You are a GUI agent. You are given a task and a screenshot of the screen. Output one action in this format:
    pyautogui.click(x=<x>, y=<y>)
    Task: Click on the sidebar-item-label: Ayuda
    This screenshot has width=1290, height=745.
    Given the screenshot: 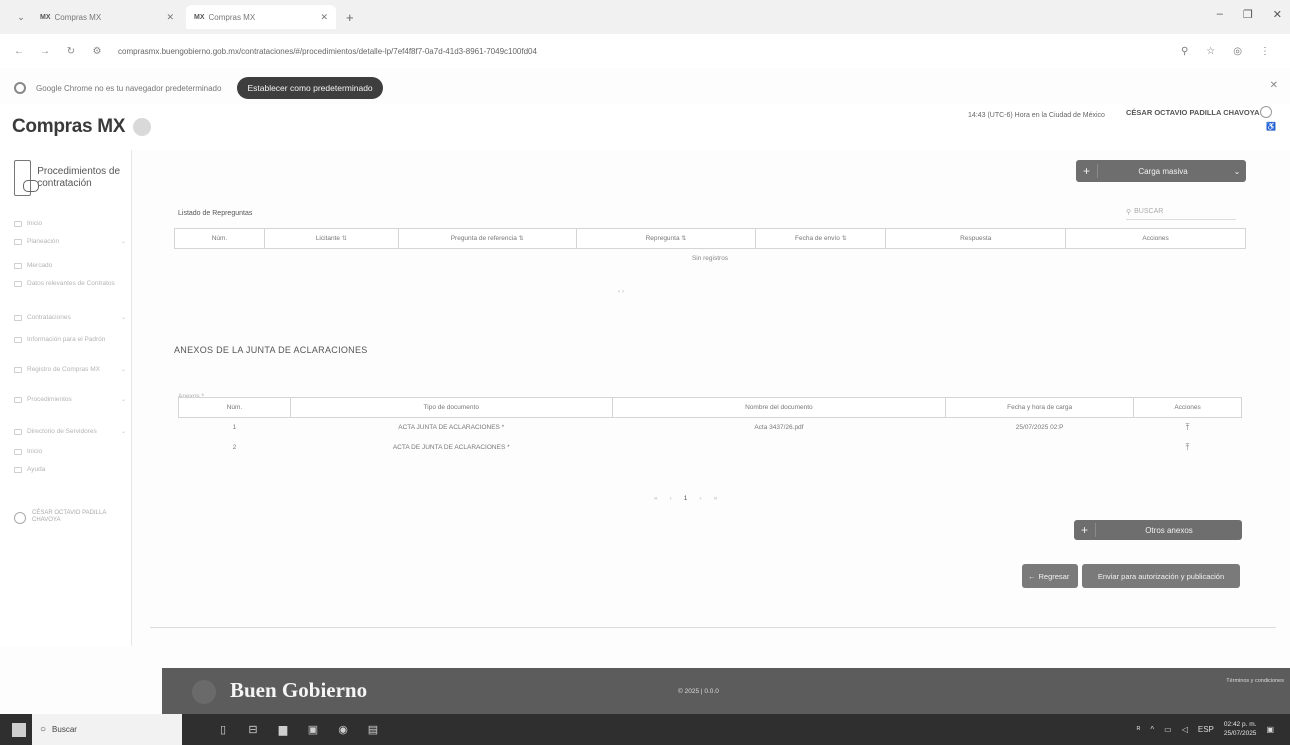 What is the action you would take?
    pyautogui.click(x=36, y=469)
    